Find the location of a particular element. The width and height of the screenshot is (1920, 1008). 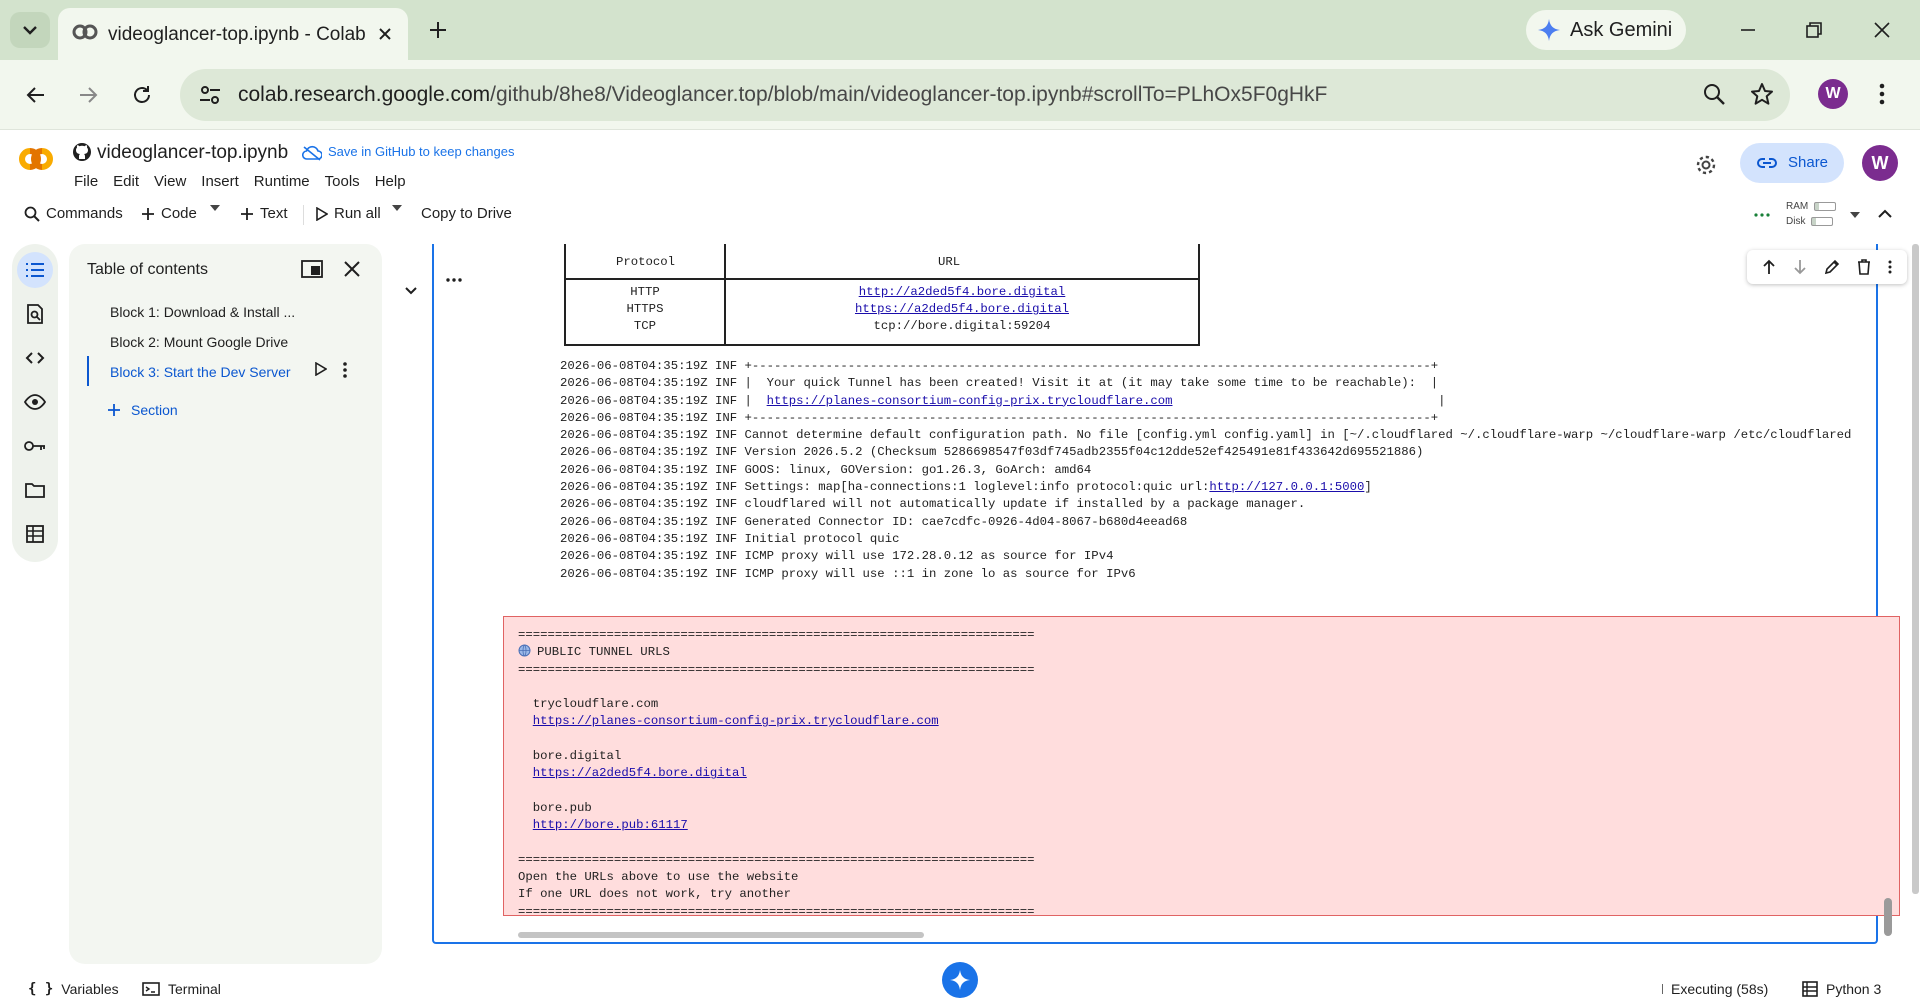

page-scrollbar is located at coordinates (1888, 917).